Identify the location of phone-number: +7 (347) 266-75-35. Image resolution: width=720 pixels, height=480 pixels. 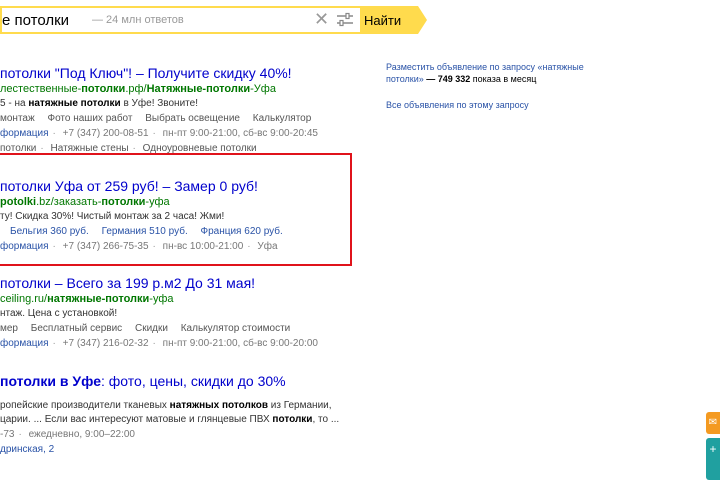
(105, 246).